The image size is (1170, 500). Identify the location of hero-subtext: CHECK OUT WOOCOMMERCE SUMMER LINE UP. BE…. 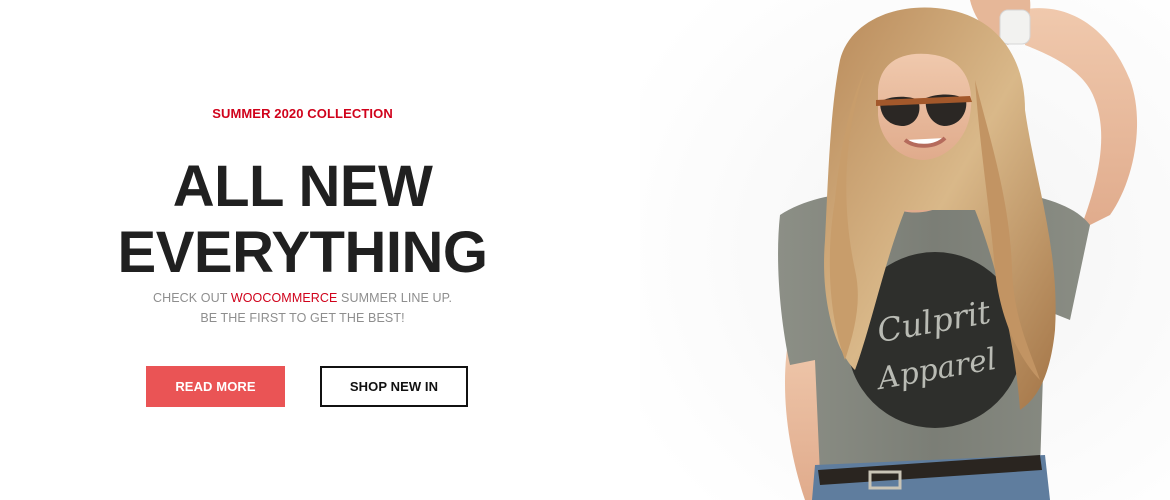
(302, 308).